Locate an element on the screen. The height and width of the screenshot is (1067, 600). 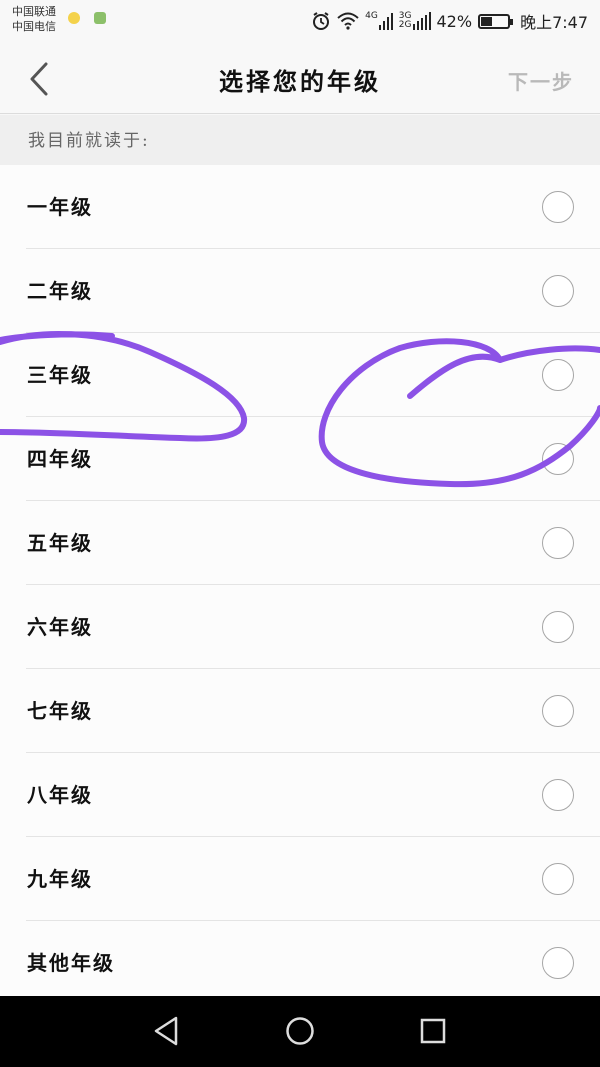
grade-option-1: 一年级 is located at coordinates (300, 207).